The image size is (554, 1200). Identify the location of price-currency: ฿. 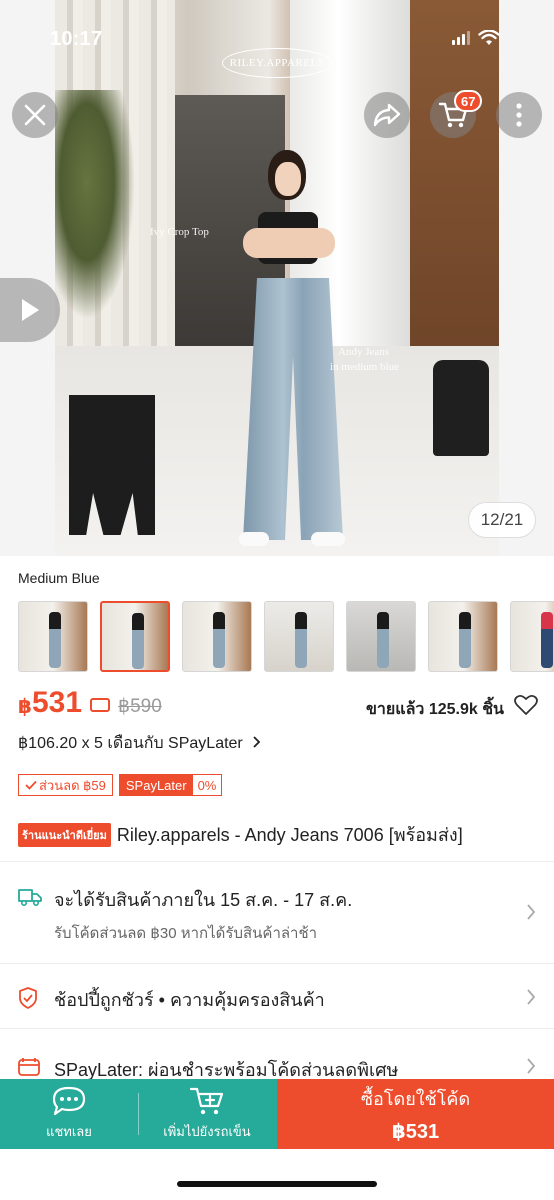
(25, 707).